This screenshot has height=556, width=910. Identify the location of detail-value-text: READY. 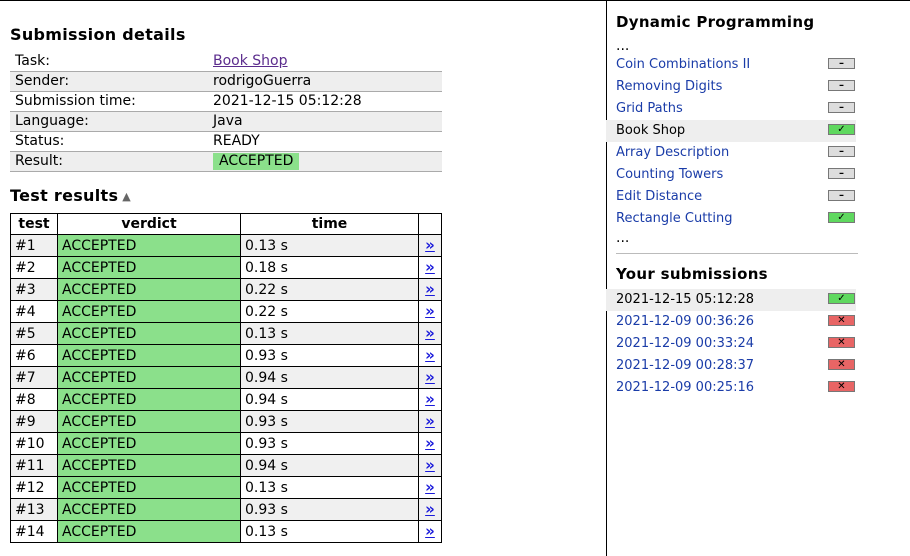
(236, 141).